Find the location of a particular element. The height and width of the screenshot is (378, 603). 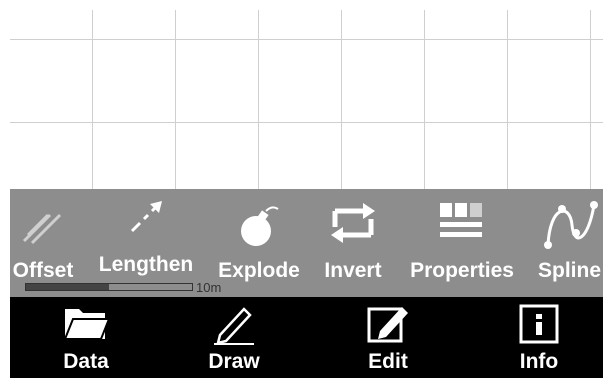

tool-spline: Spline is located at coordinates (569, 243).